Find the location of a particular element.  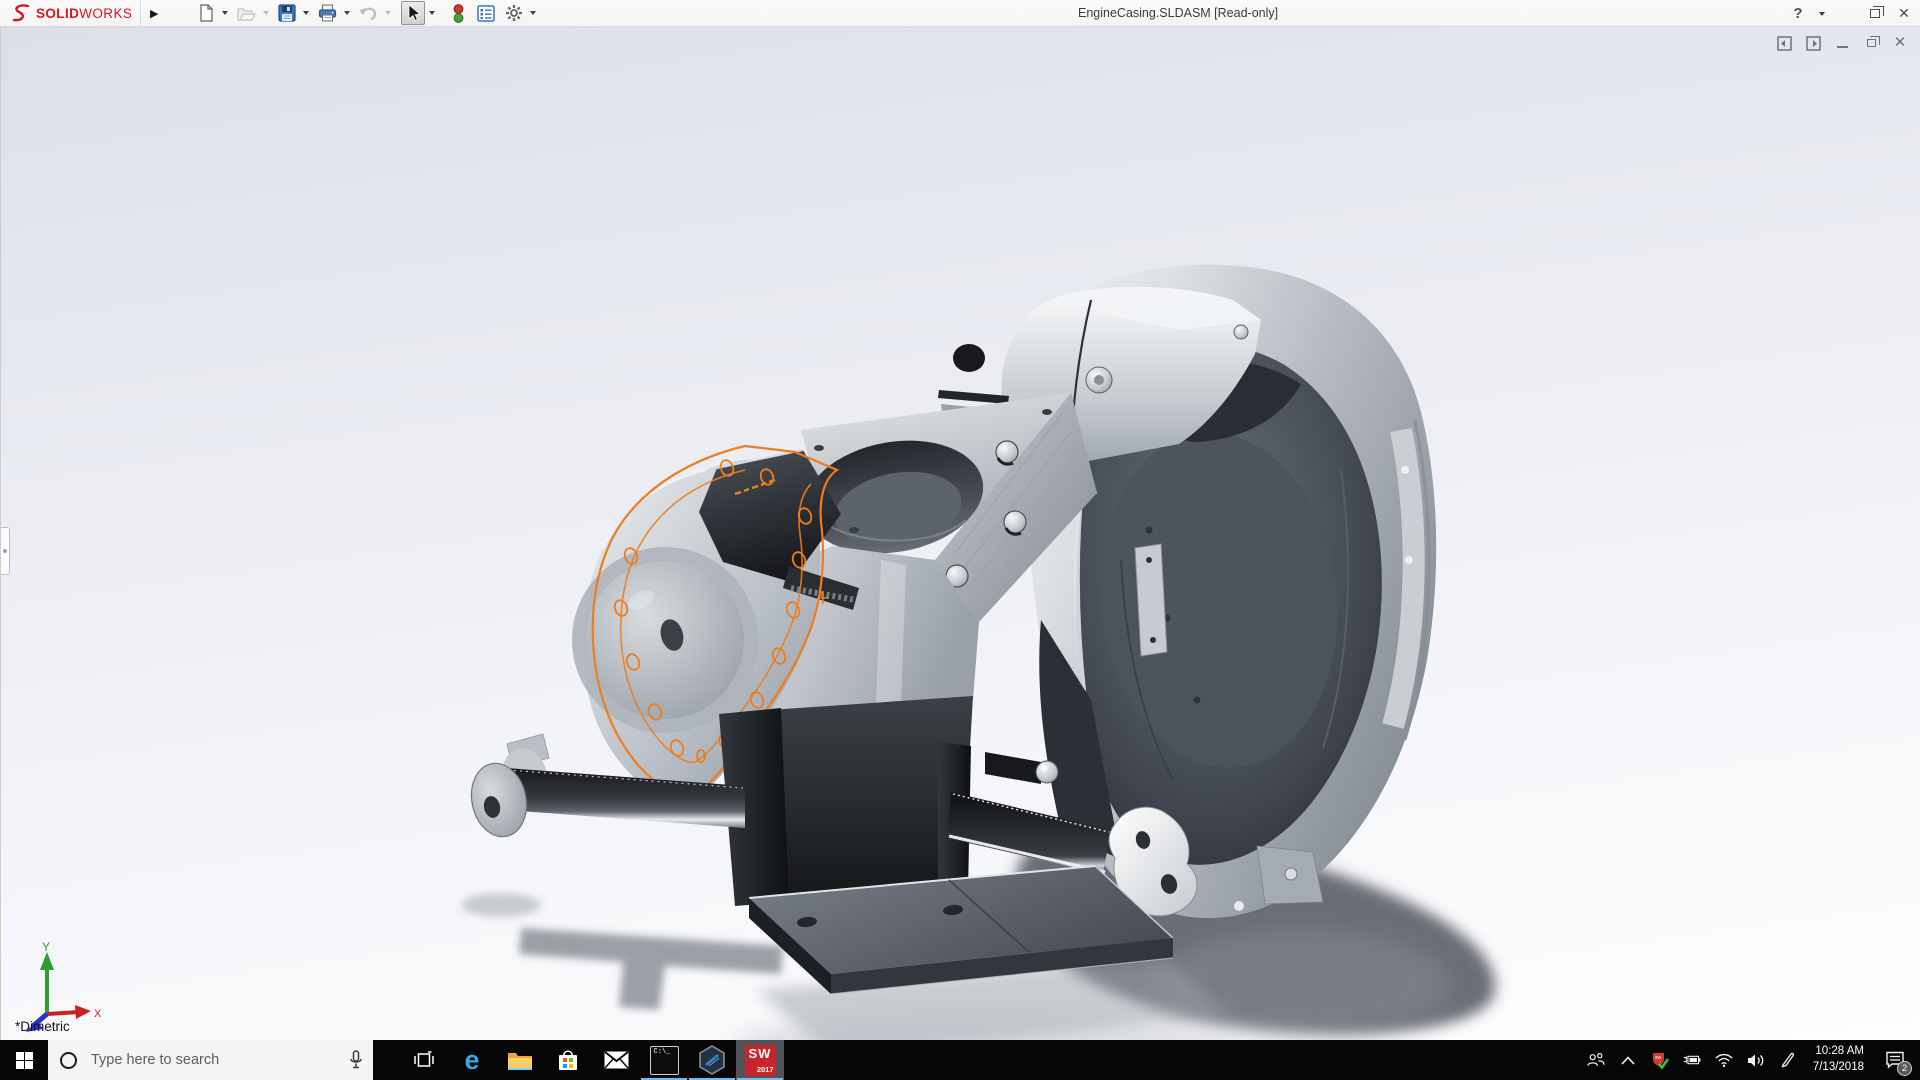

solidworks-monitor-icon: sw is located at coordinates (1660, 1061).